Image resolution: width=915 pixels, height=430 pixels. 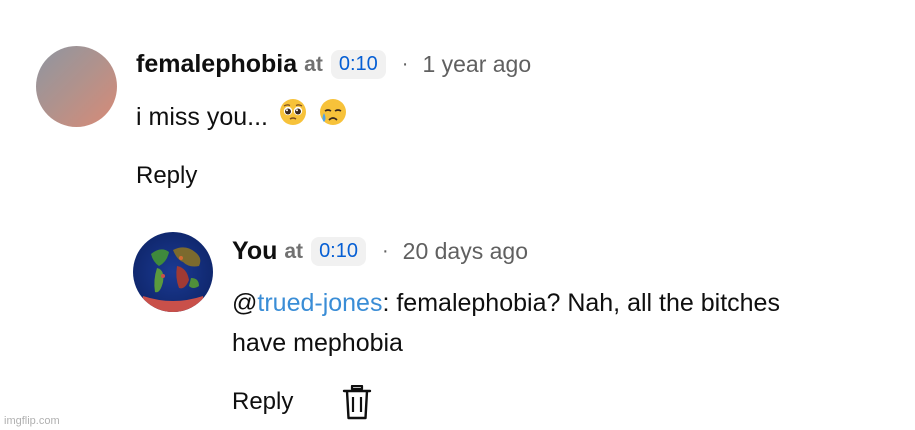 What do you see at coordinates (581, 303) in the screenshot?
I see `reply-text-line-1-content: : femalephobia? Nah, all the bitches` at bounding box center [581, 303].